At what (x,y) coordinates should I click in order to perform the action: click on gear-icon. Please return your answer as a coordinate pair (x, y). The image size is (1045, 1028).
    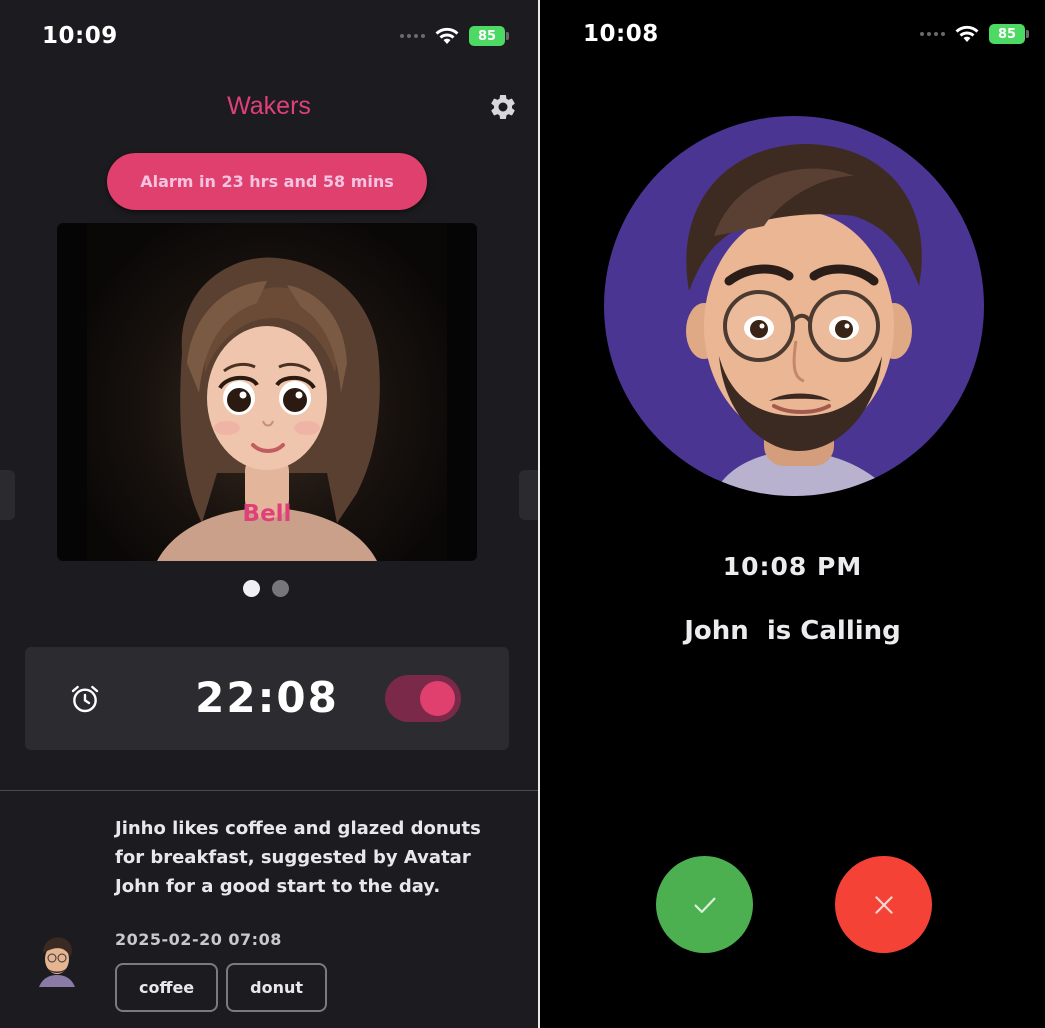
    Looking at the image, I should click on (503, 106).